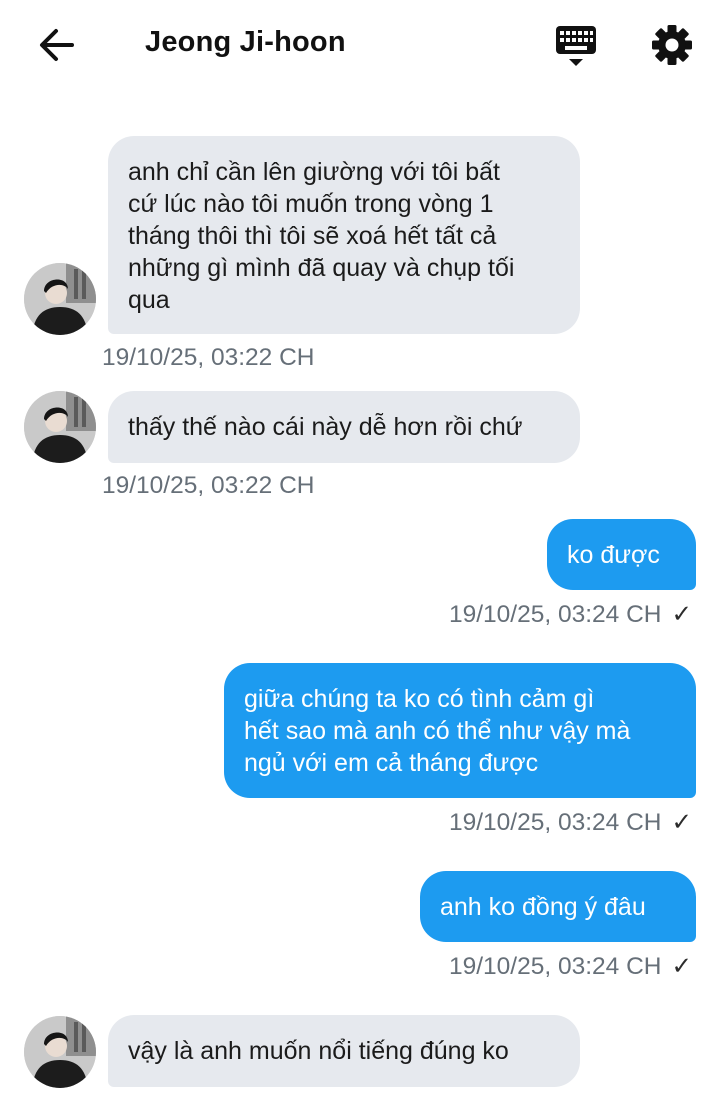 This screenshot has width=720, height=1097. What do you see at coordinates (360, 46) in the screenshot?
I see `chat-header: Jeong Ji-hoon` at bounding box center [360, 46].